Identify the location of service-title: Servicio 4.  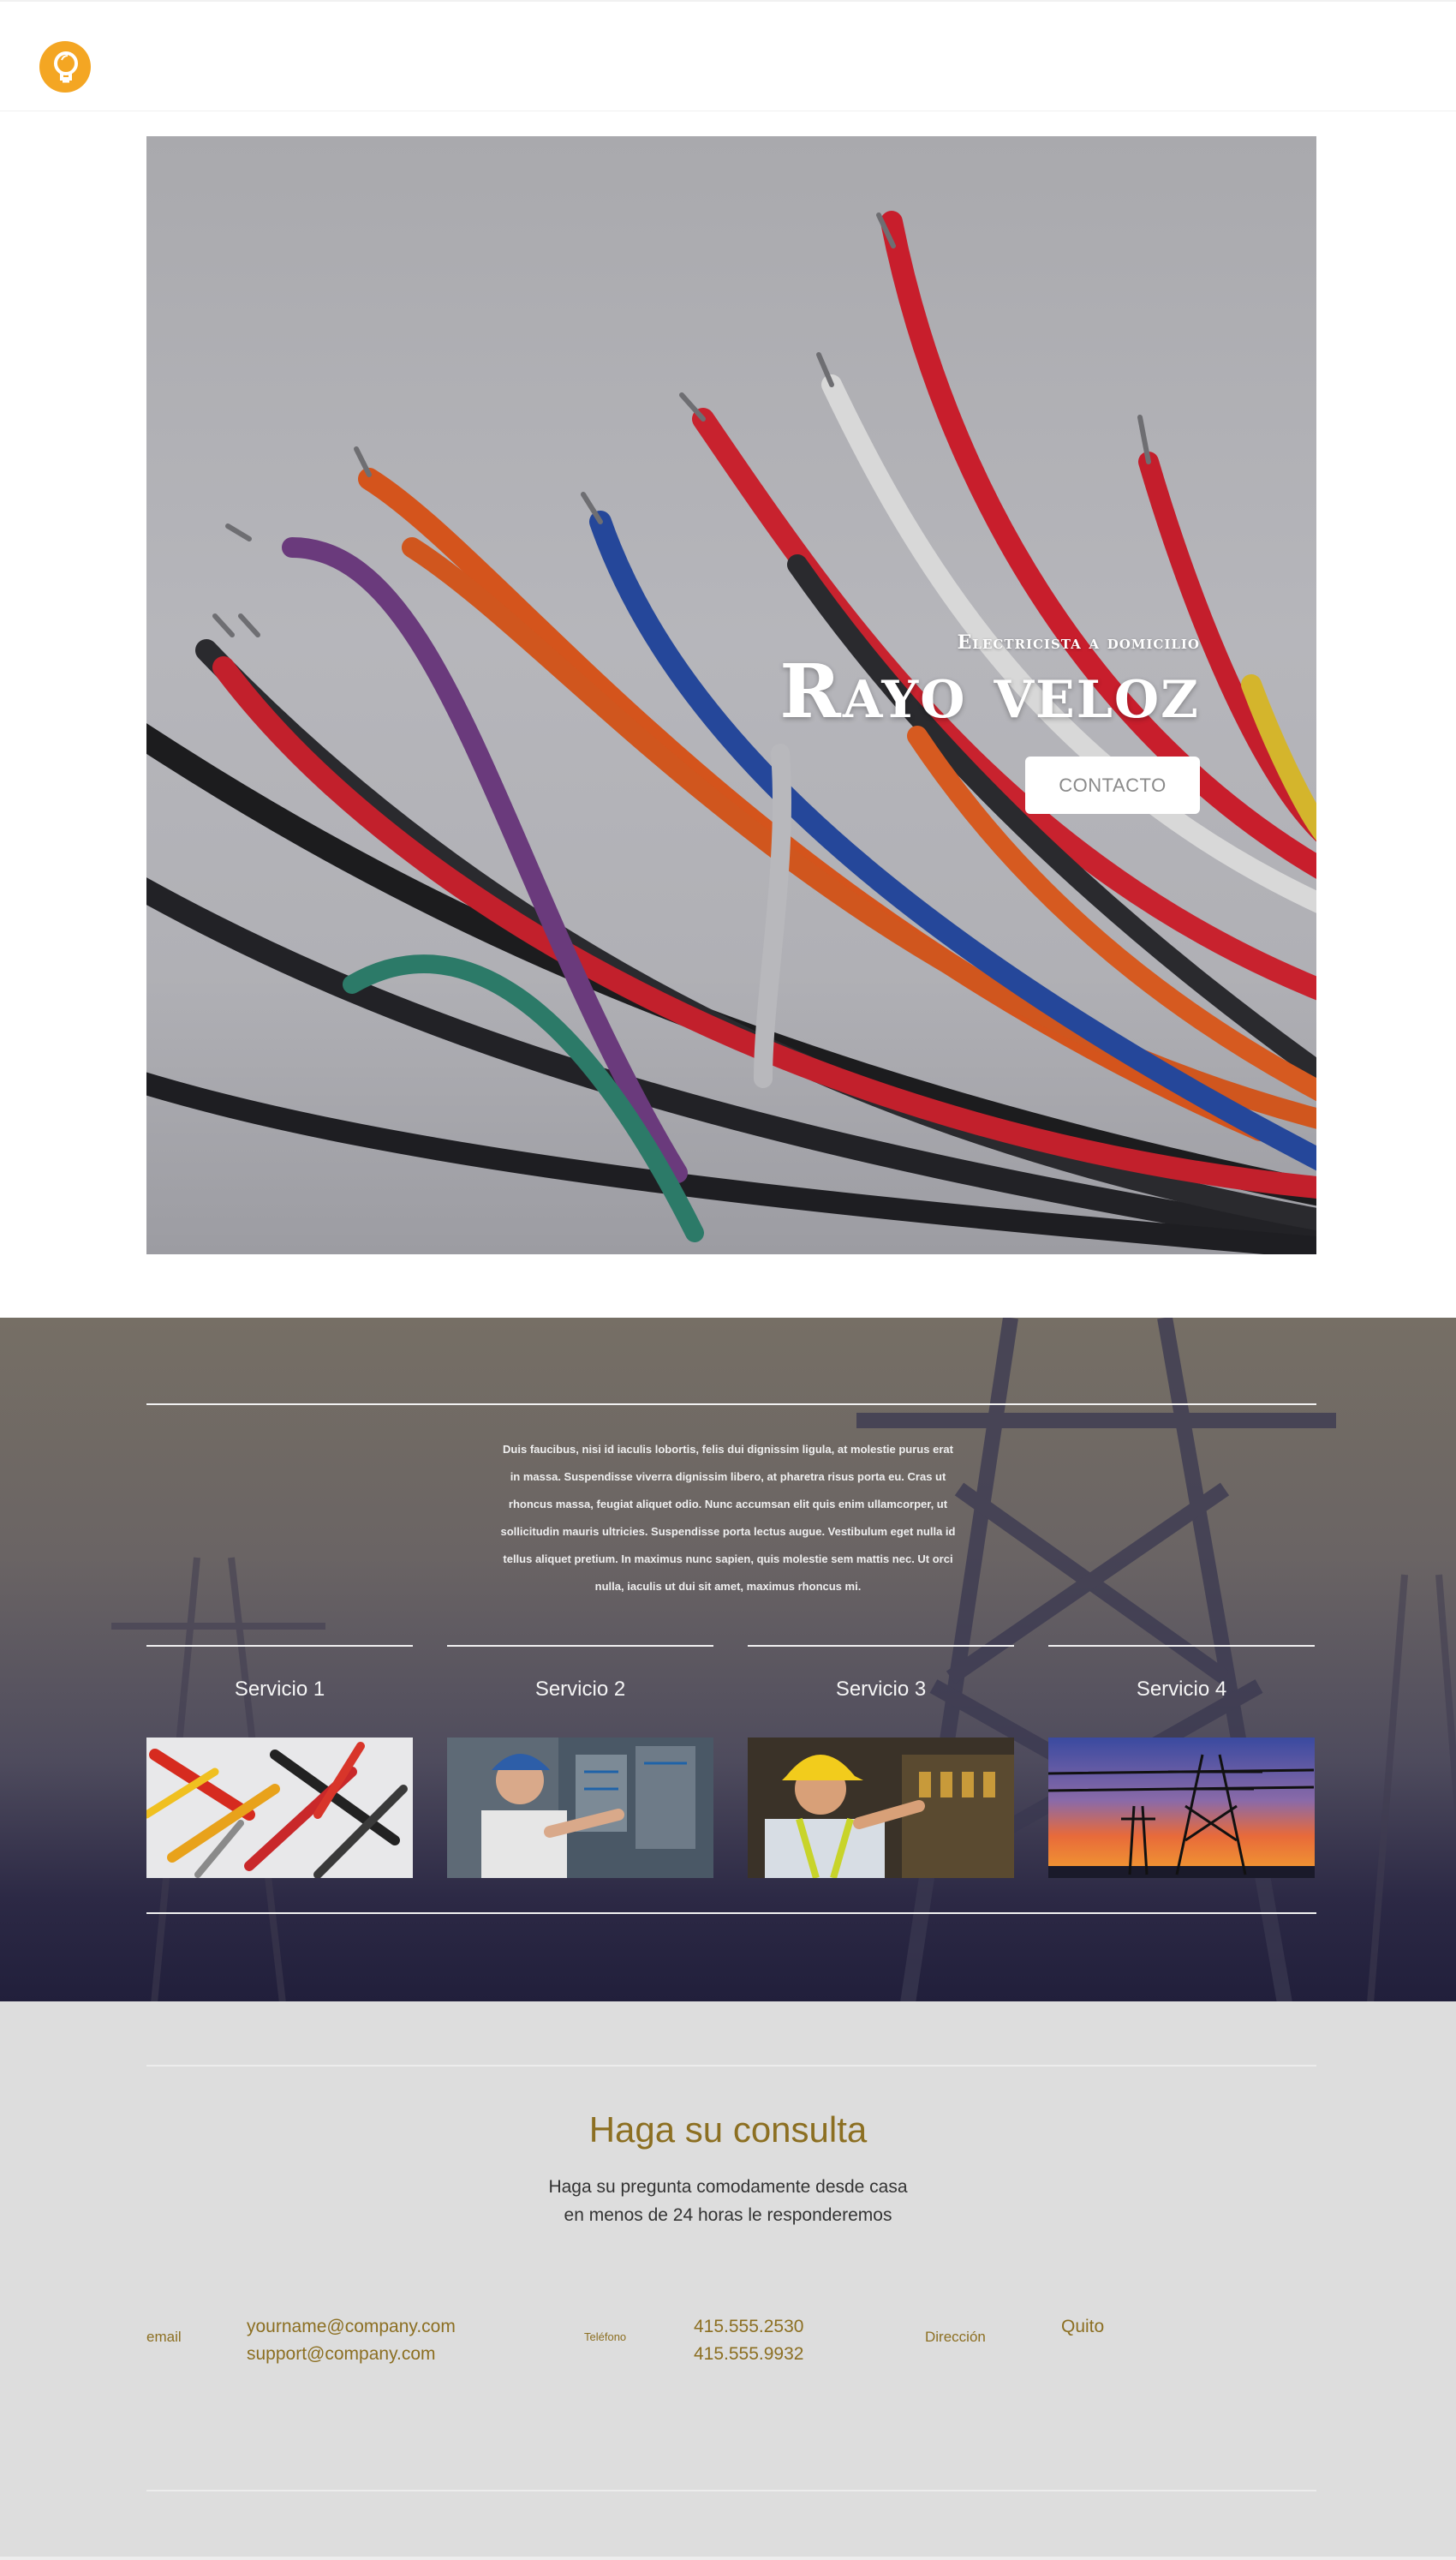
(1181, 1690).